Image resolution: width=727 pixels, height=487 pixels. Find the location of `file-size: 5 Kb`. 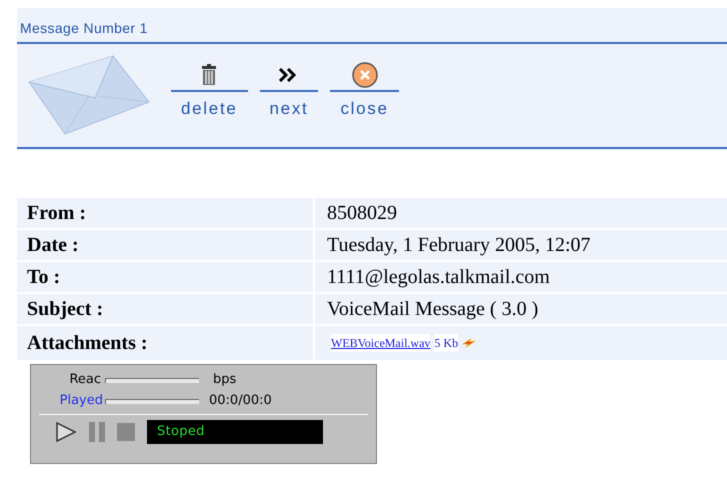

file-size: 5 Kb is located at coordinates (446, 343).